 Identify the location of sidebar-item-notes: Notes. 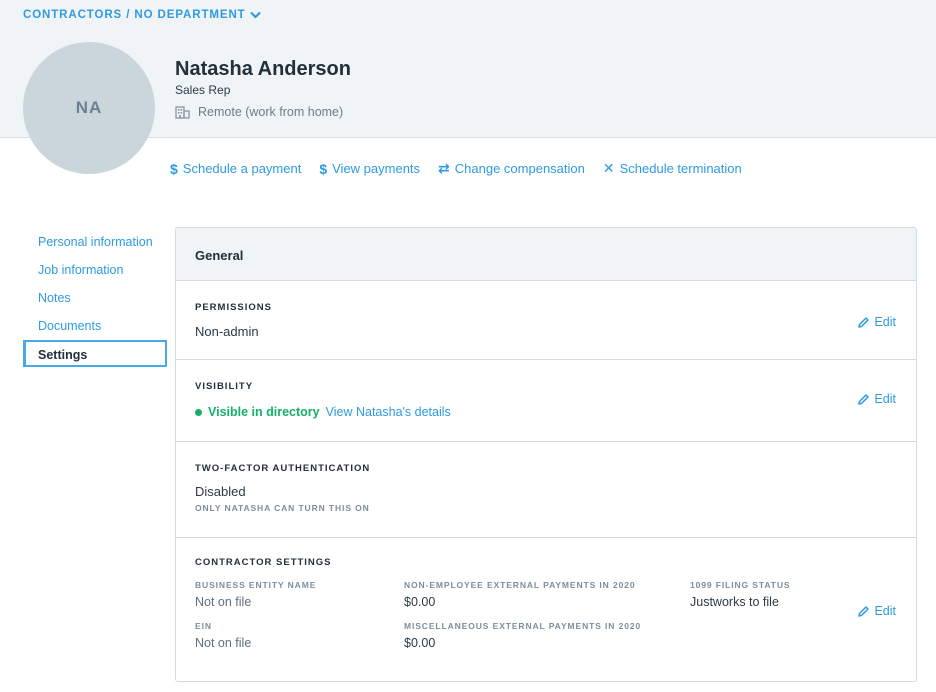
(95, 298).